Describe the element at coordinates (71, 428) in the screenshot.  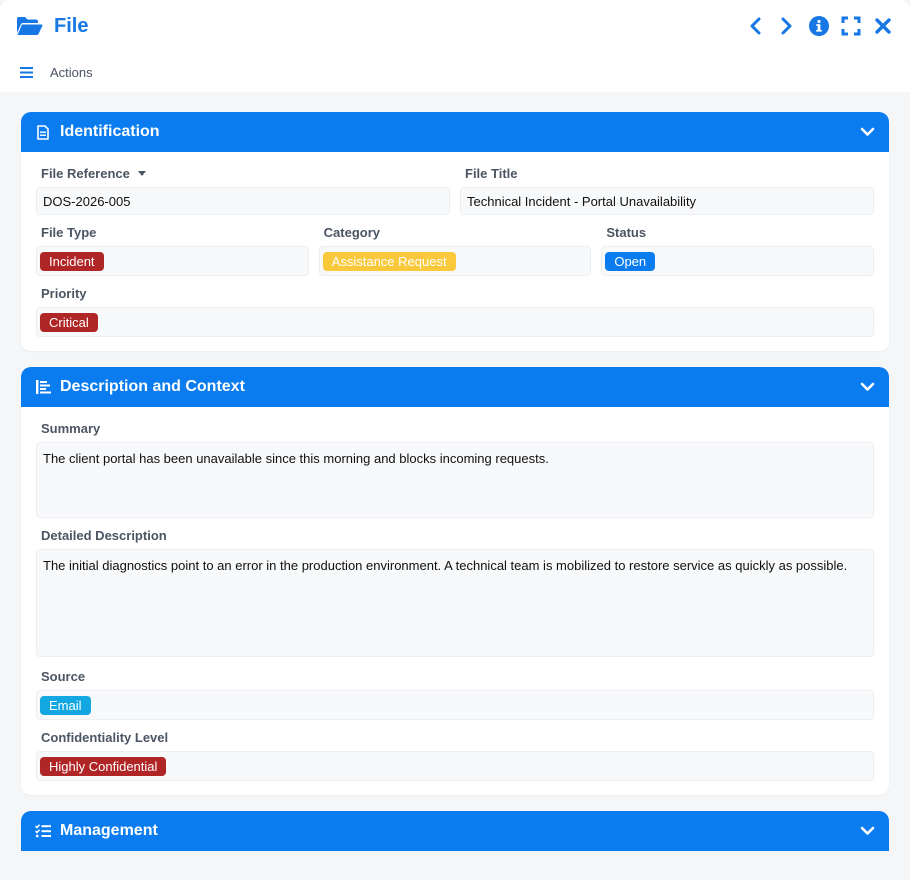
I see `summary-label: Summary` at that location.